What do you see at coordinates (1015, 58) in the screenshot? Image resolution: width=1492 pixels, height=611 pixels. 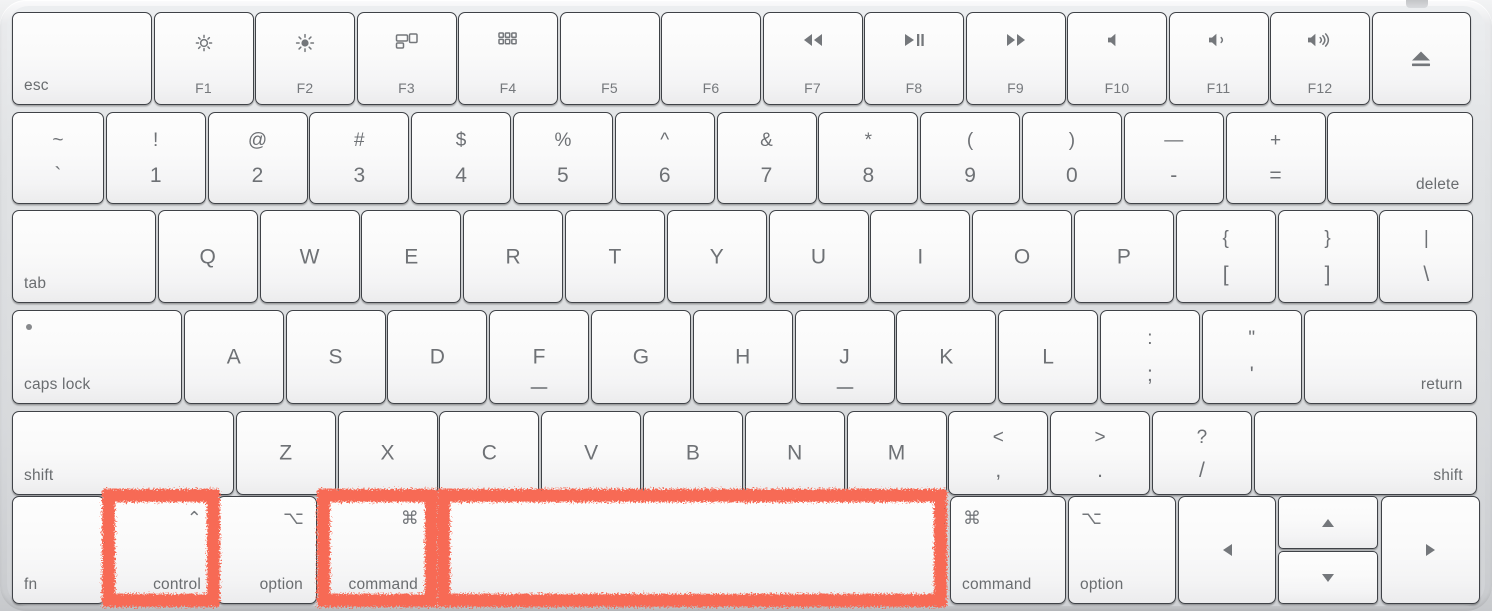 I see `key-f9: F9` at bounding box center [1015, 58].